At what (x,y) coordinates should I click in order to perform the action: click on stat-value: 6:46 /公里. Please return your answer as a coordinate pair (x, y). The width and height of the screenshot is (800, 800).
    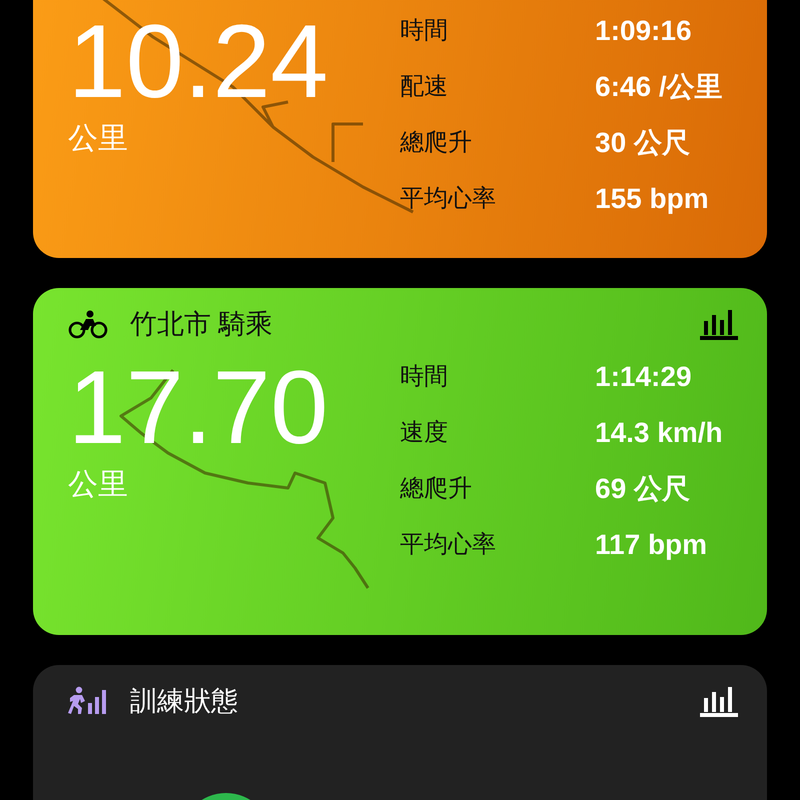
    Looking at the image, I should click on (659, 87).